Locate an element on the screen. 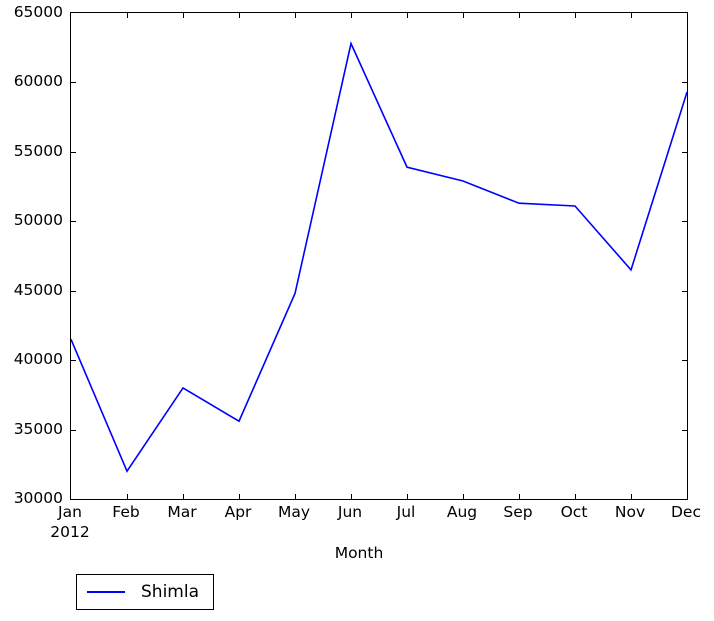 This screenshot has width=714, height=621. y-axis-tick-label: 45000 is located at coordinates (38, 289).